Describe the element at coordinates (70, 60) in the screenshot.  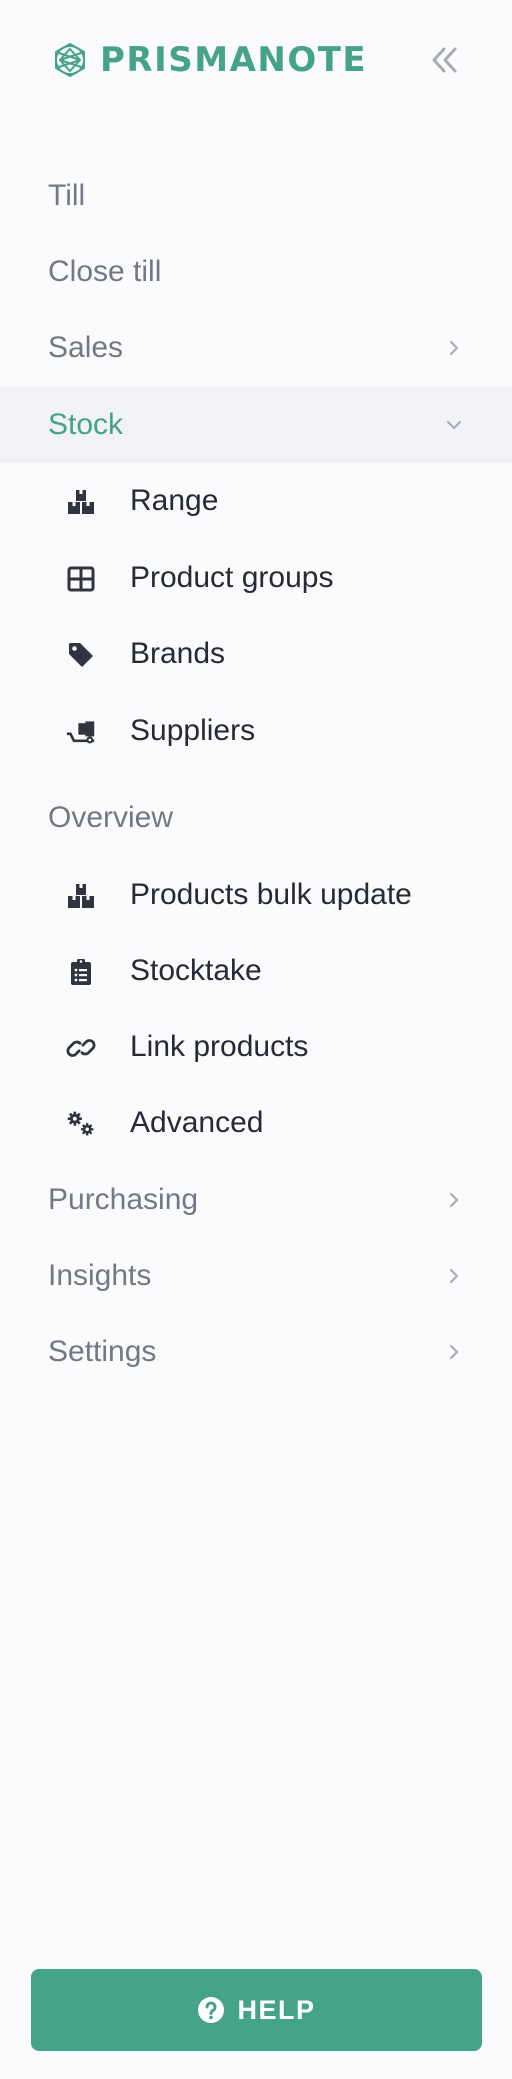
I see `prisma-logo-icon` at that location.